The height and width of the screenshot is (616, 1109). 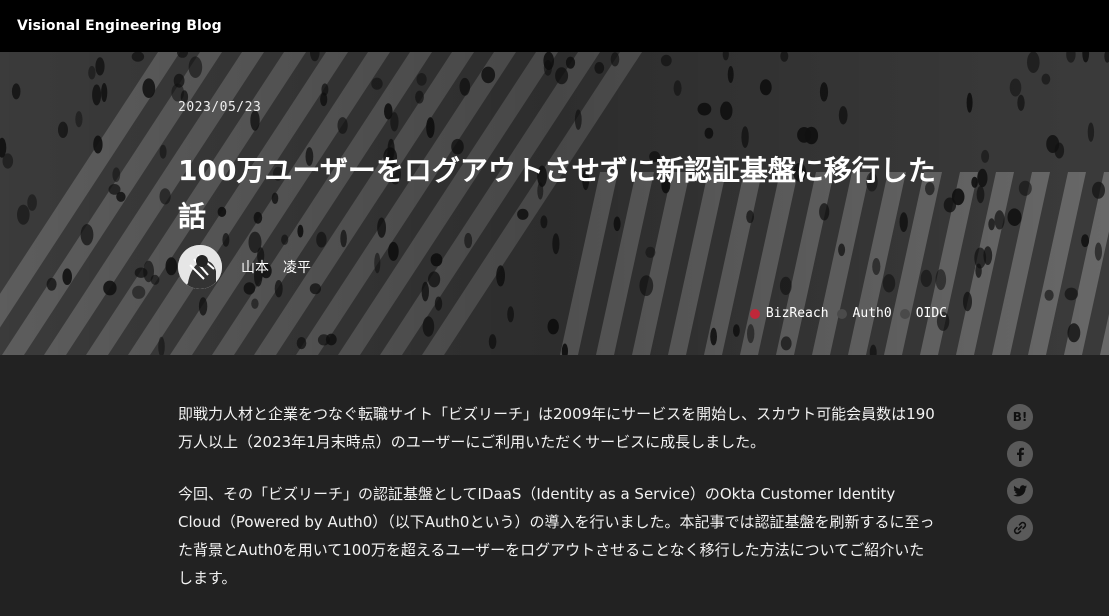 What do you see at coordinates (1020, 528) in the screenshot?
I see `link-icon` at bounding box center [1020, 528].